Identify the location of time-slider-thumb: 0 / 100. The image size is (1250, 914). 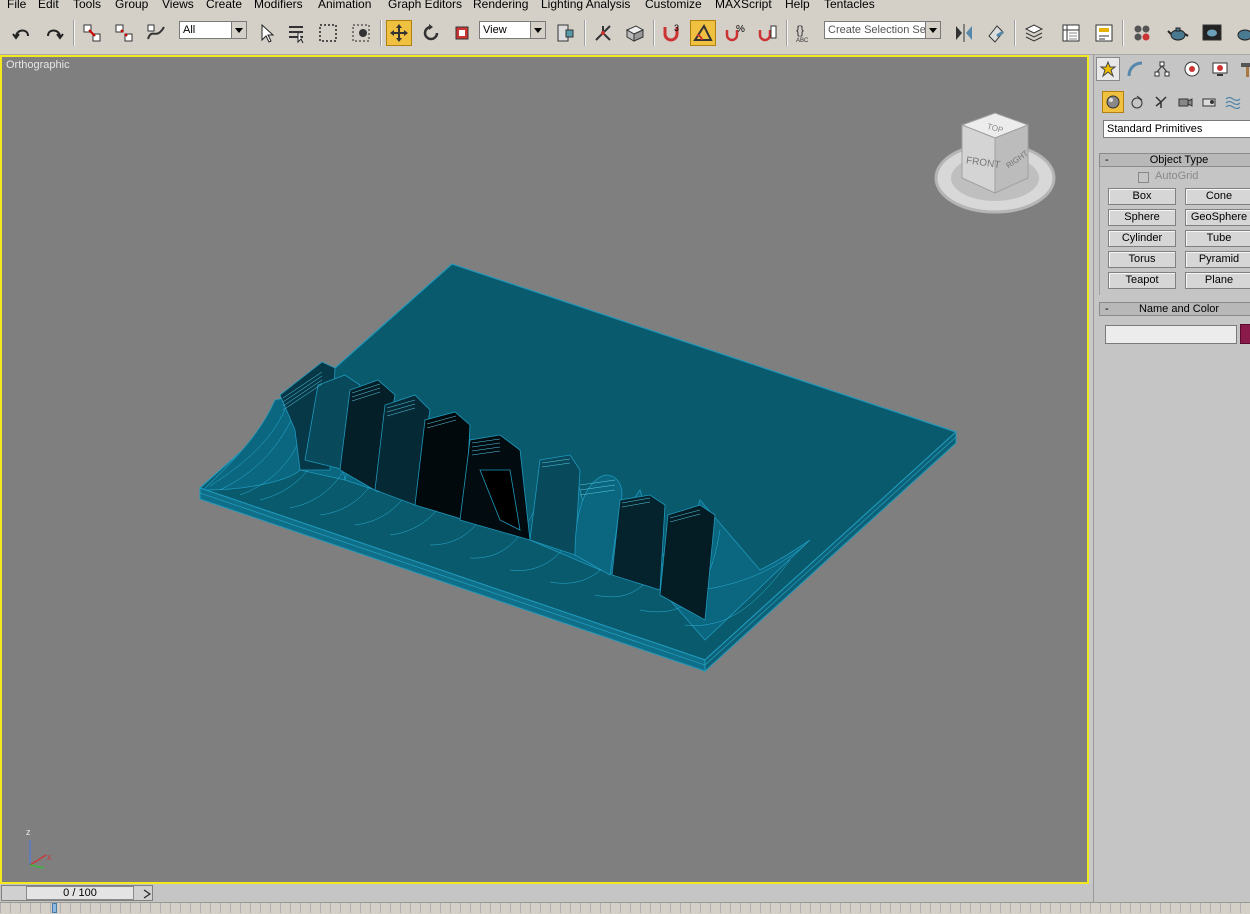
(80, 893).